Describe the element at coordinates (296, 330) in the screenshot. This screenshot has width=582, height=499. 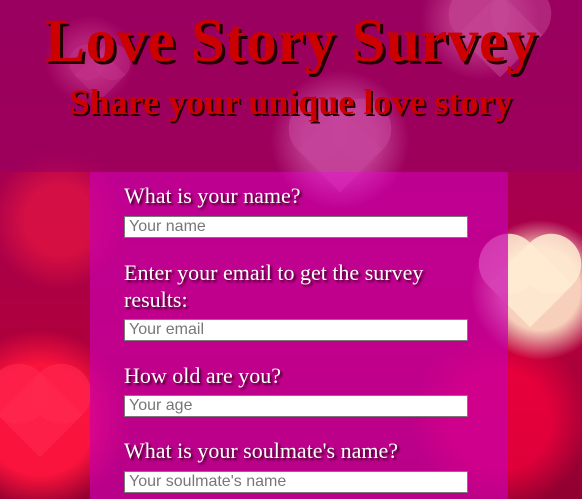
I see `email-input` at that location.